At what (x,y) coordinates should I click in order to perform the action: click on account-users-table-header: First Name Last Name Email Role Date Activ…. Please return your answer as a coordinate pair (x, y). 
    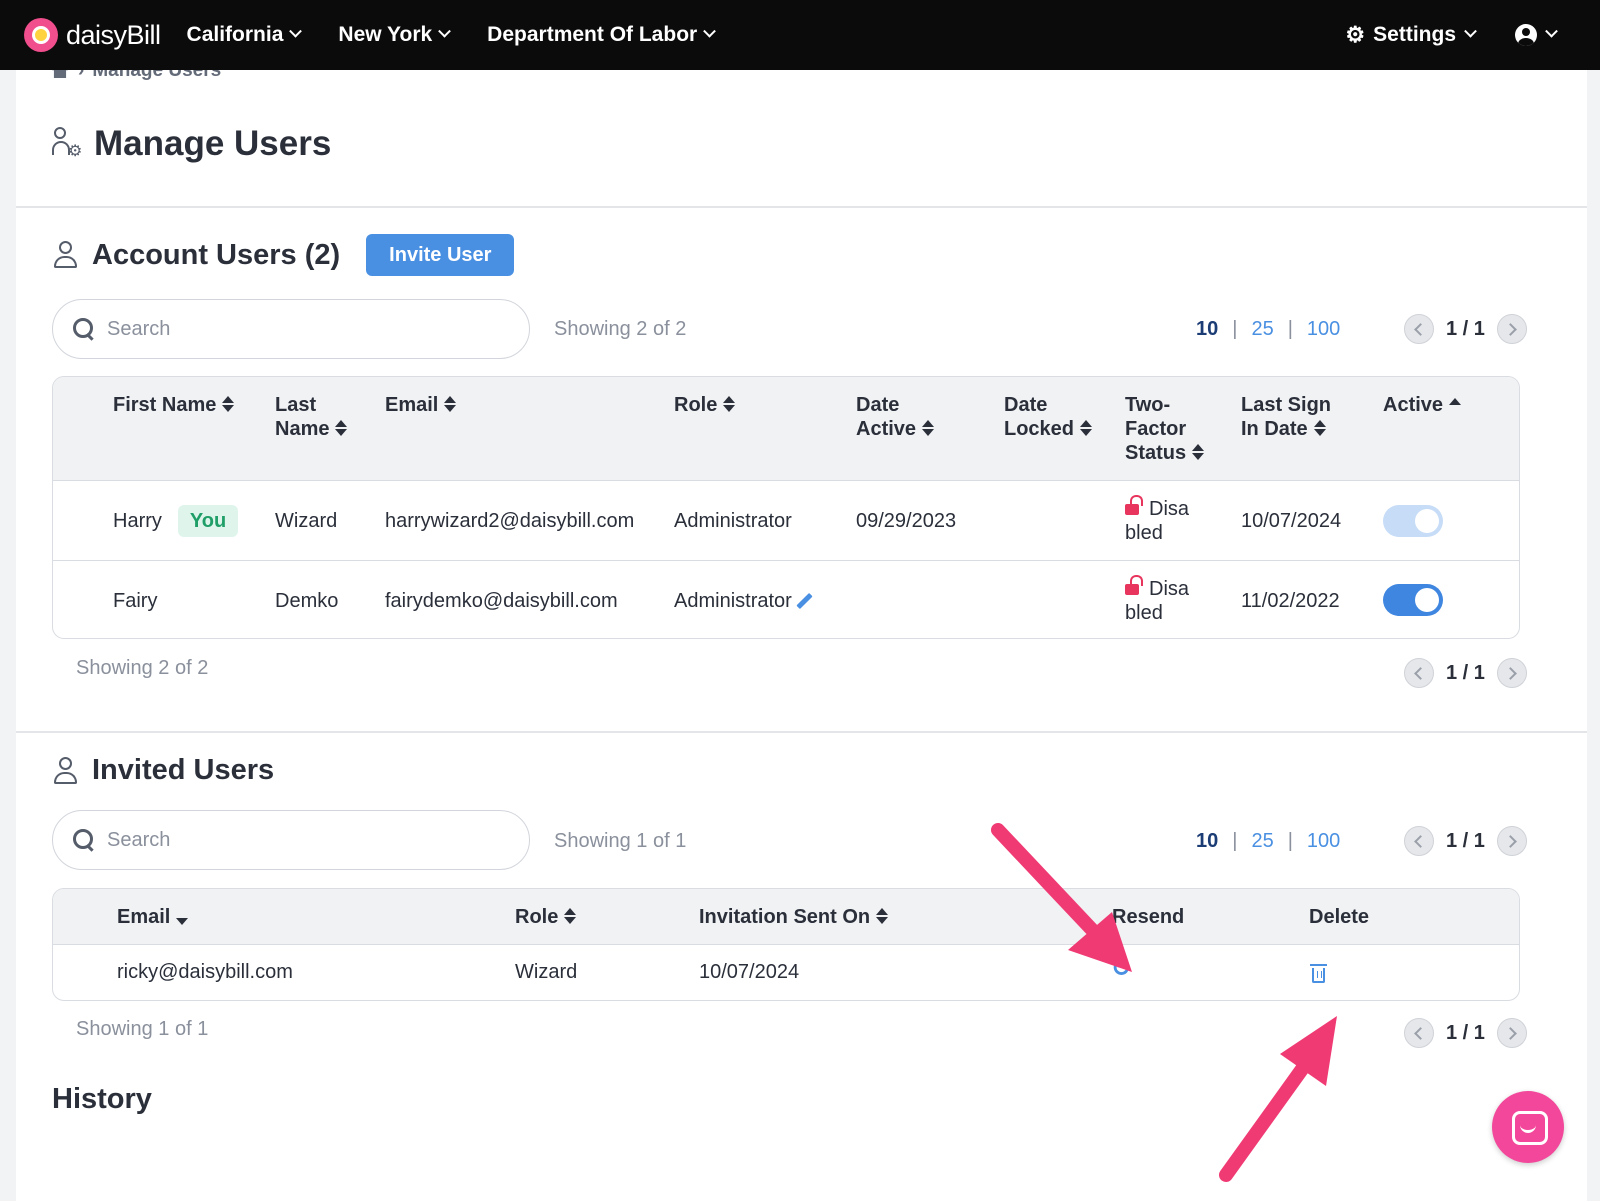
    Looking at the image, I should click on (786, 429).